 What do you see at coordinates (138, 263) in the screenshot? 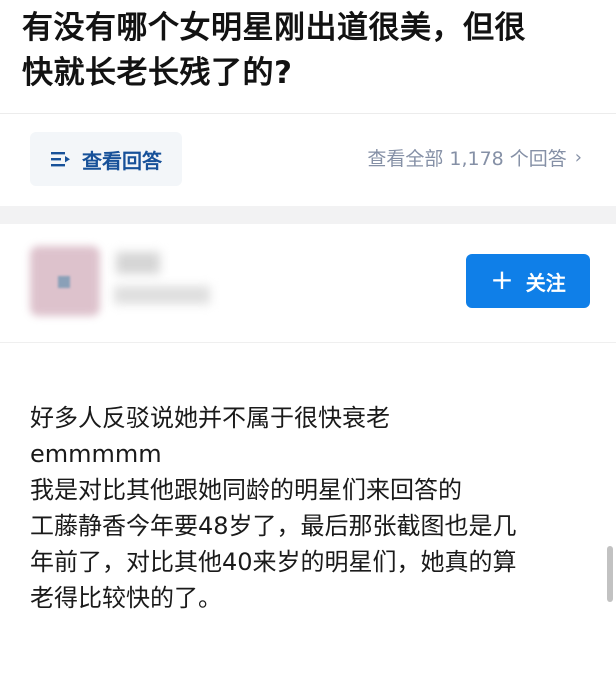
I see `author-name-redacted` at bounding box center [138, 263].